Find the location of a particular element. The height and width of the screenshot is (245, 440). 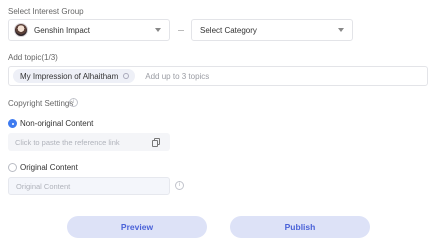

copyright-label: Copyright Settings is located at coordinates (41, 103).